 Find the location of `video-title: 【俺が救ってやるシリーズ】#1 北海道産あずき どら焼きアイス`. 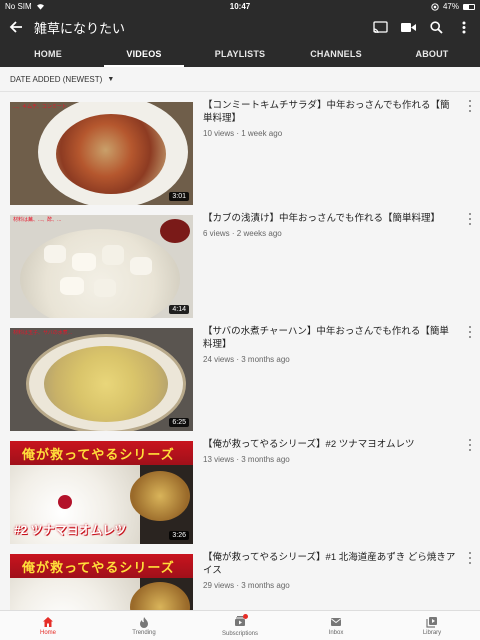

video-title: 【俺が救ってやるシリーズ】#1 北海道産あずき どら焼きアイス is located at coordinates (330, 565).